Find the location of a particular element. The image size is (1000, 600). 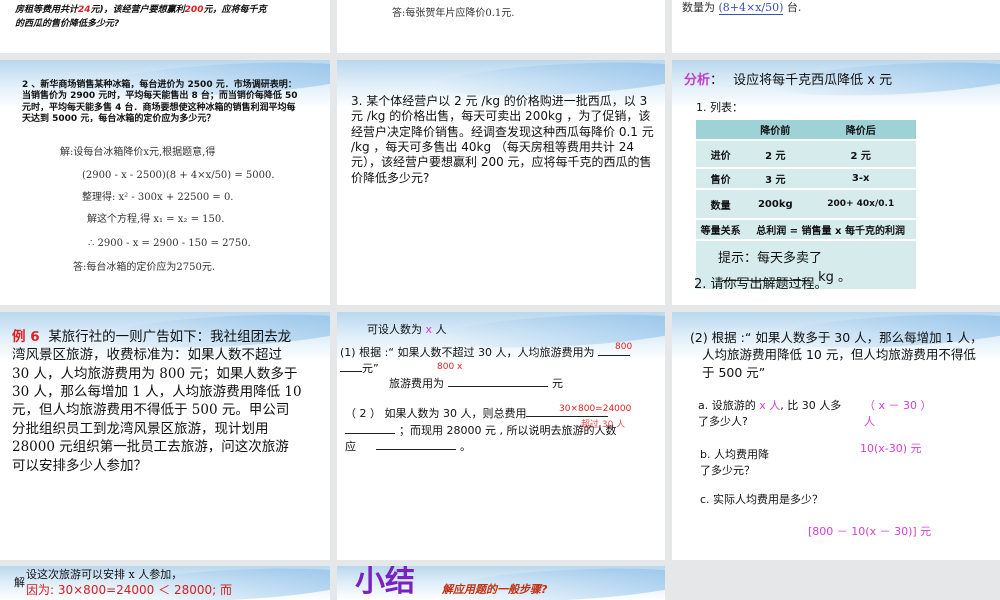

td: 200kg is located at coordinates (775, 204).